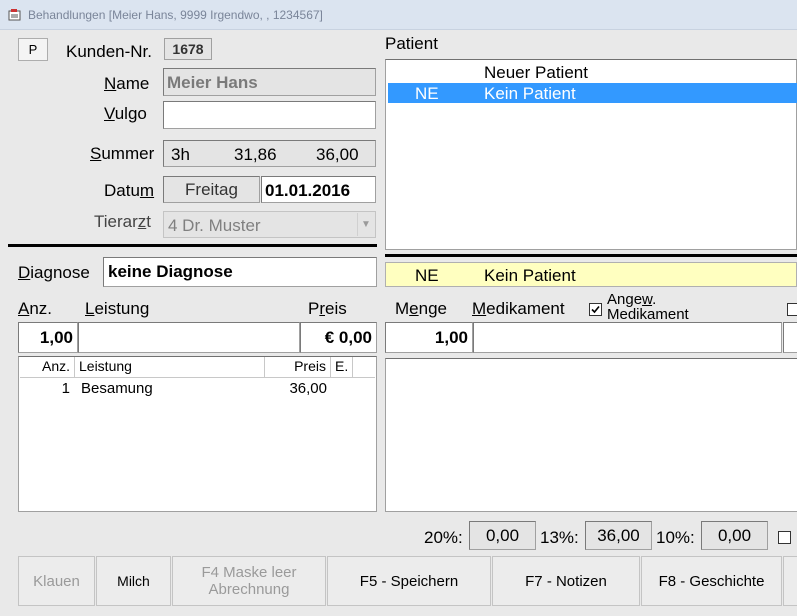 The height and width of the screenshot is (616, 797). What do you see at coordinates (409, 581) in the screenshot?
I see `f5-speichern-button: F5 - Speichern` at bounding box center [409, 581].